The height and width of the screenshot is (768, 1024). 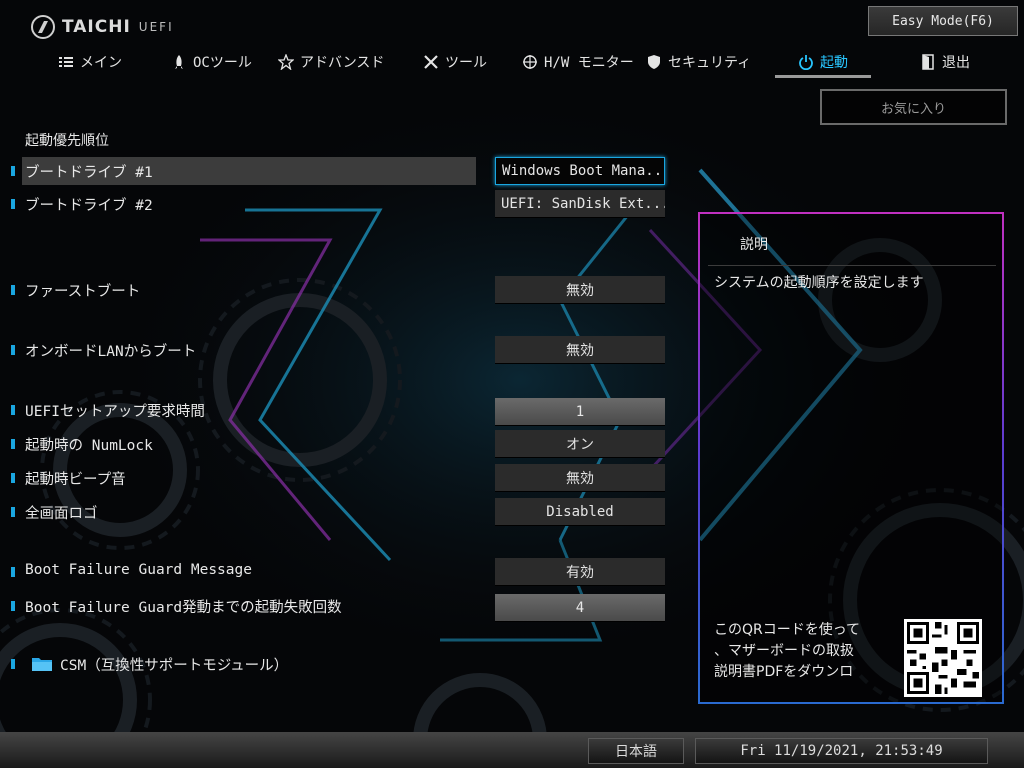 What do you see at coordinates (580, 412) in the screenshot?
I see `setup-prompt-timeout-input: 1` at bounding box center [580, 412].